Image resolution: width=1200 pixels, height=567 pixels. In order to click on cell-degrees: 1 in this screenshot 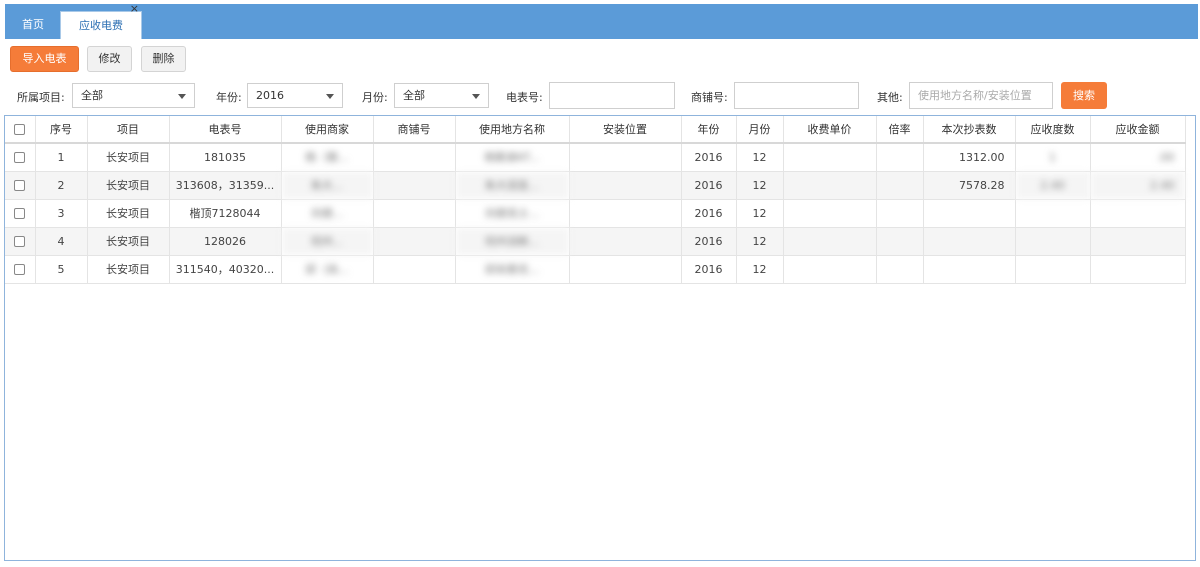, I will do `click(1053, 157)`.